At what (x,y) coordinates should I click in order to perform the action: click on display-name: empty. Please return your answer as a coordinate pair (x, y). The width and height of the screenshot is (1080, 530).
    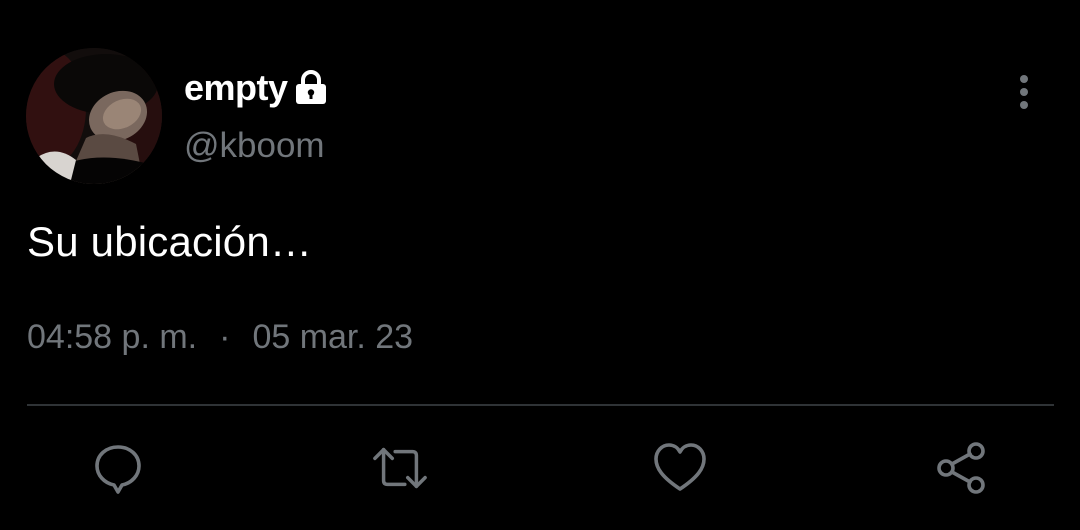
    Looking at the image, I should click on (236, 88).